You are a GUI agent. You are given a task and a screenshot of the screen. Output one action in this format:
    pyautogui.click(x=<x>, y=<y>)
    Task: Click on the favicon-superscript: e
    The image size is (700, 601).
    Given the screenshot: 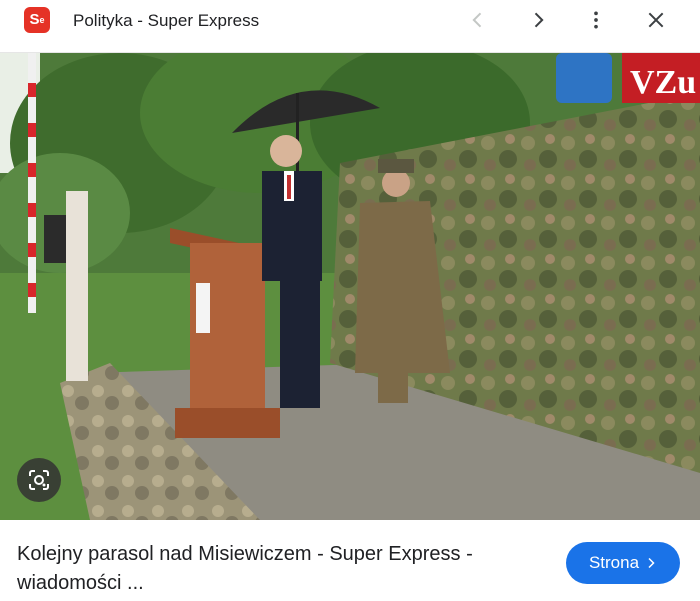 What is the action you would take?
    pyautogui.click(x=42, y=20)
    